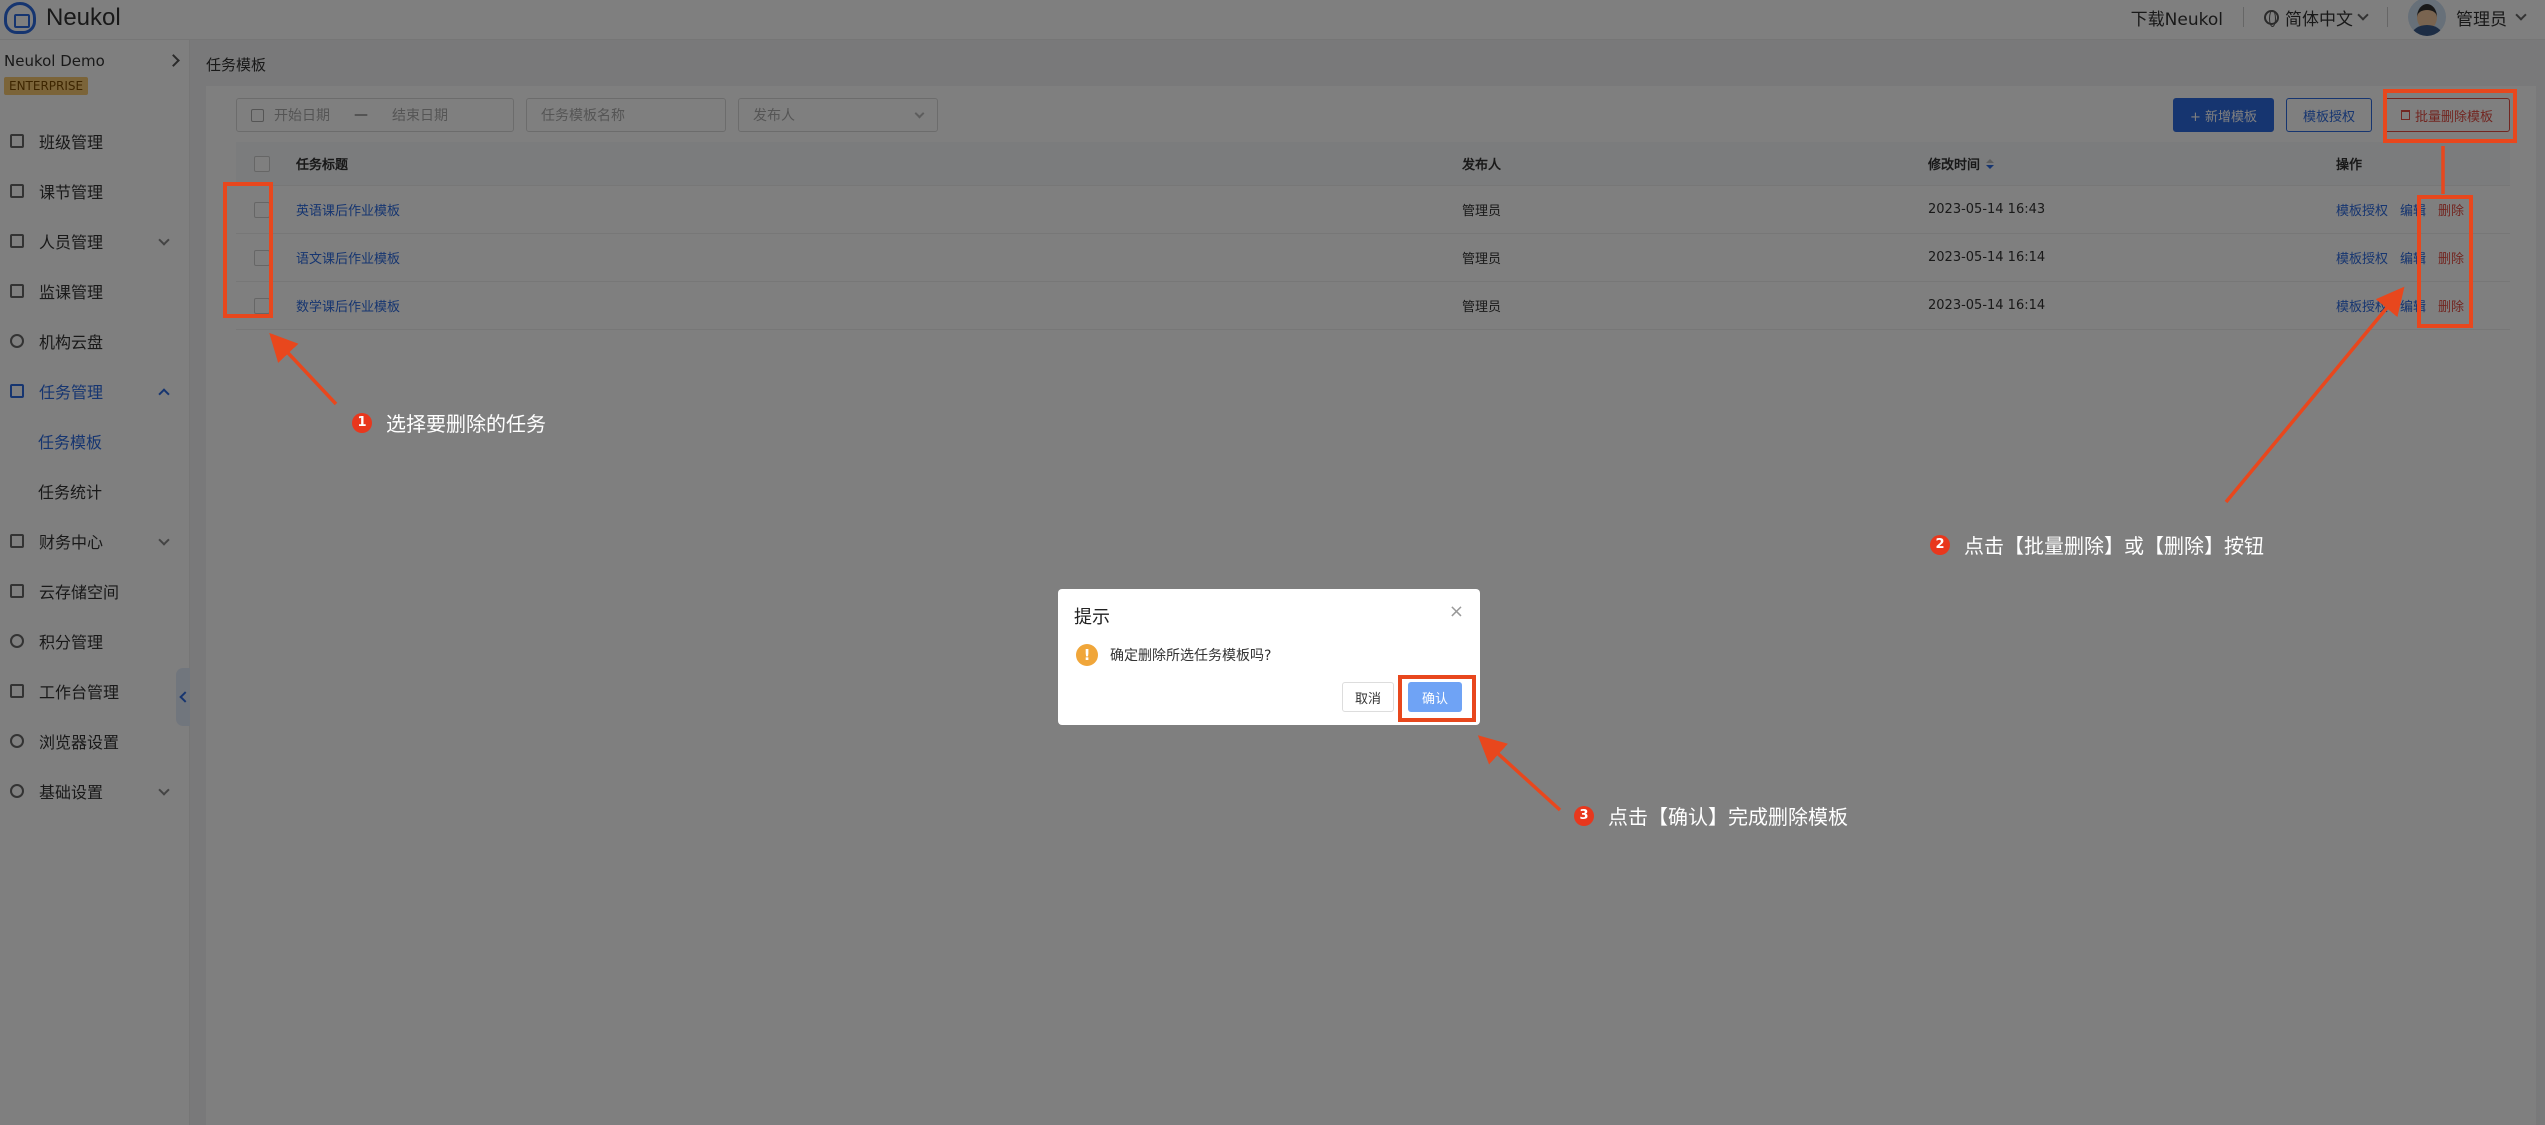  I want to click on callout-2: 2 点击【批量删除】或【删除】按钮, so click(2097, 544).